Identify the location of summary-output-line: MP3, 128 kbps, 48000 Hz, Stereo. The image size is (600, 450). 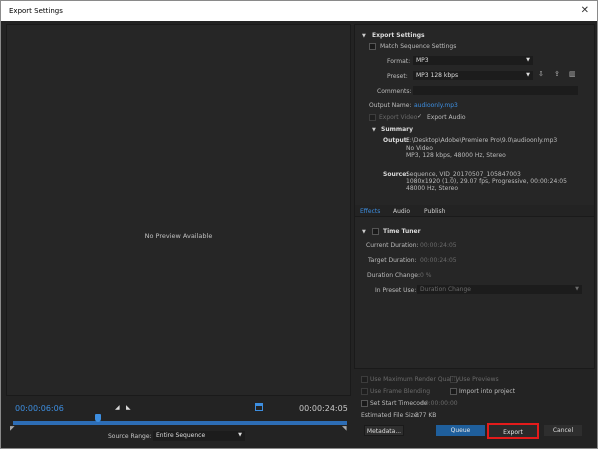
(456, 155).